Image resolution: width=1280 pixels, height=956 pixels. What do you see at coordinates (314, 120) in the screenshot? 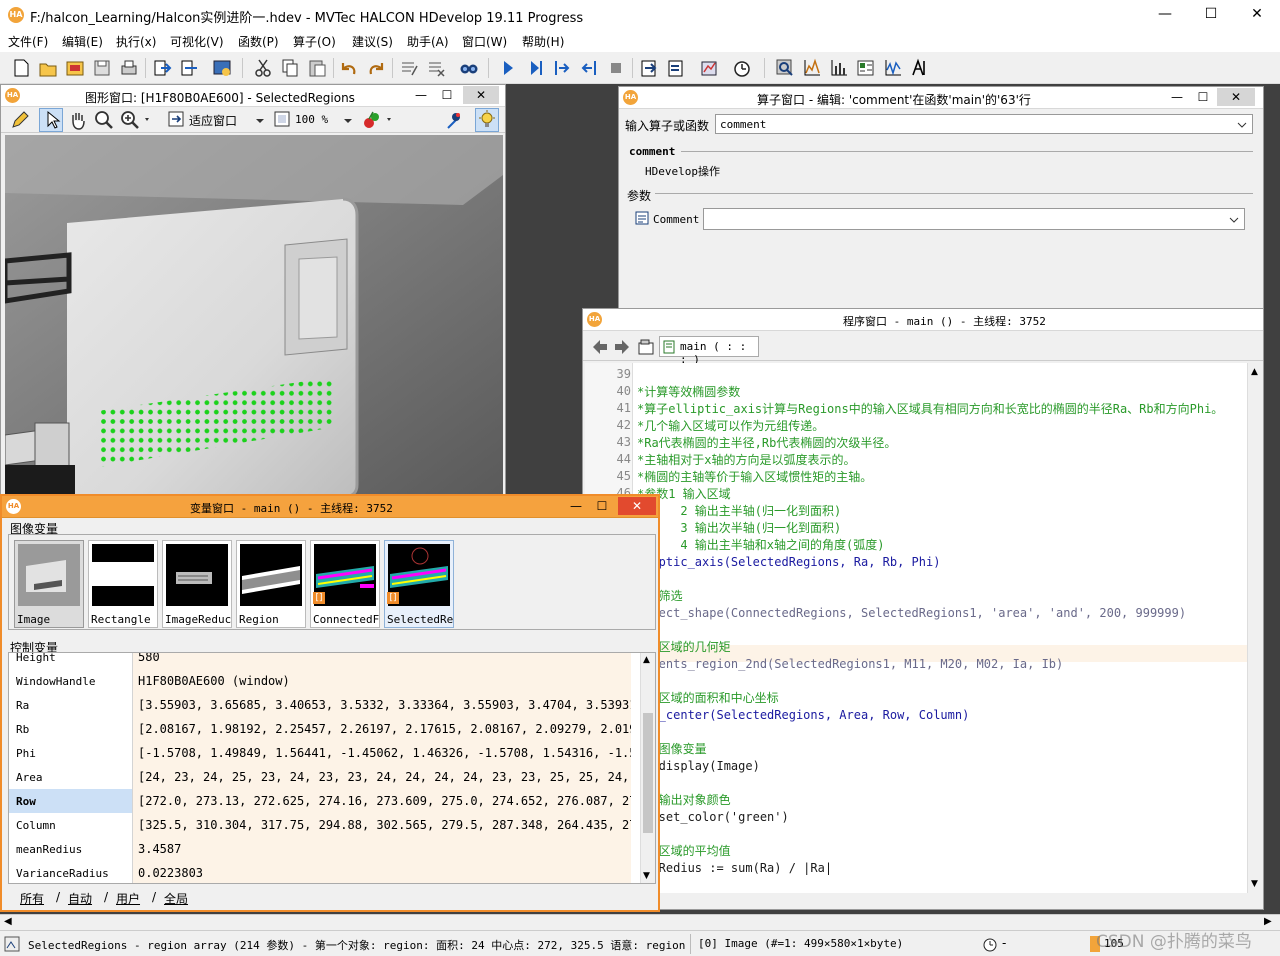
I see `zoom-percent-dropdown: 100 %` at bounding box center [314, 120].